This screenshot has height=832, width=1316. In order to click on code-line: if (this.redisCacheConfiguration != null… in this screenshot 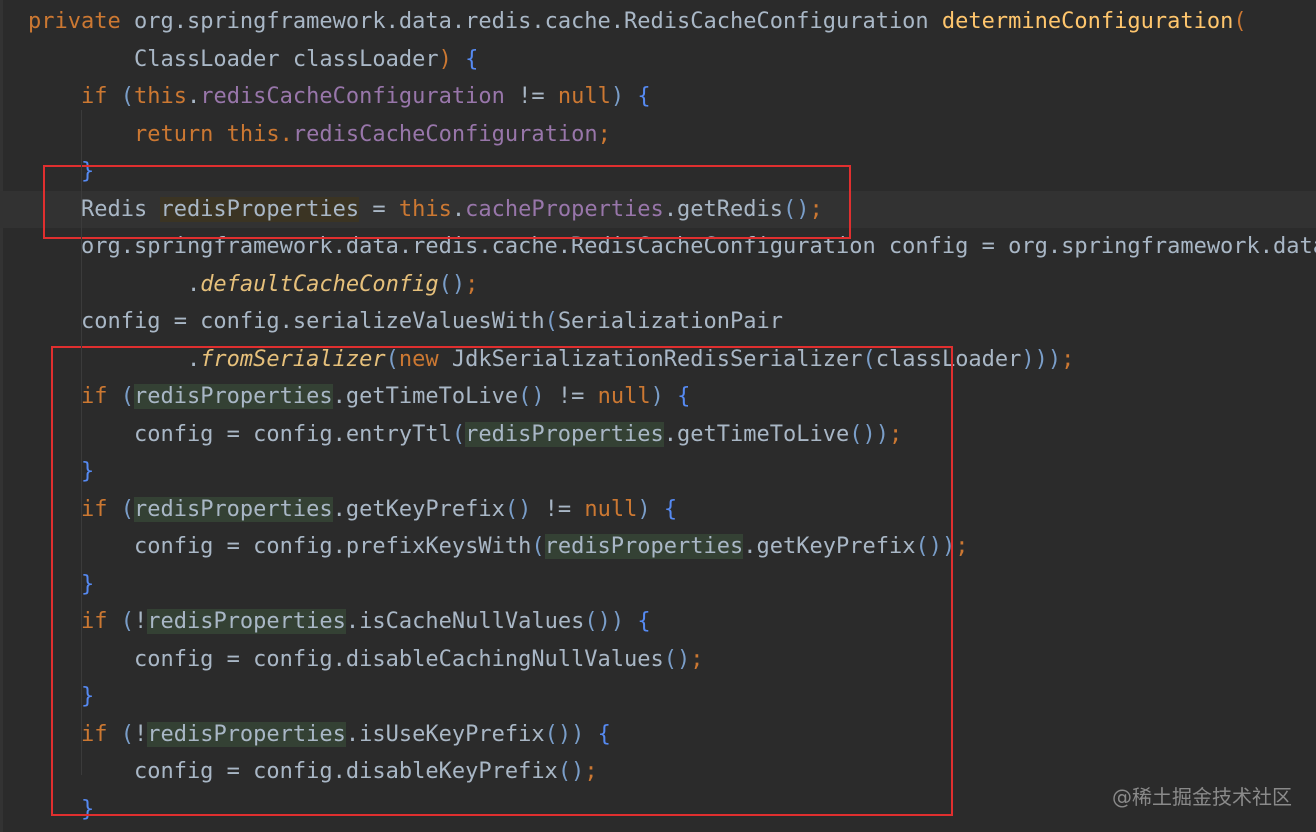, I will do `click(658, 97)`.